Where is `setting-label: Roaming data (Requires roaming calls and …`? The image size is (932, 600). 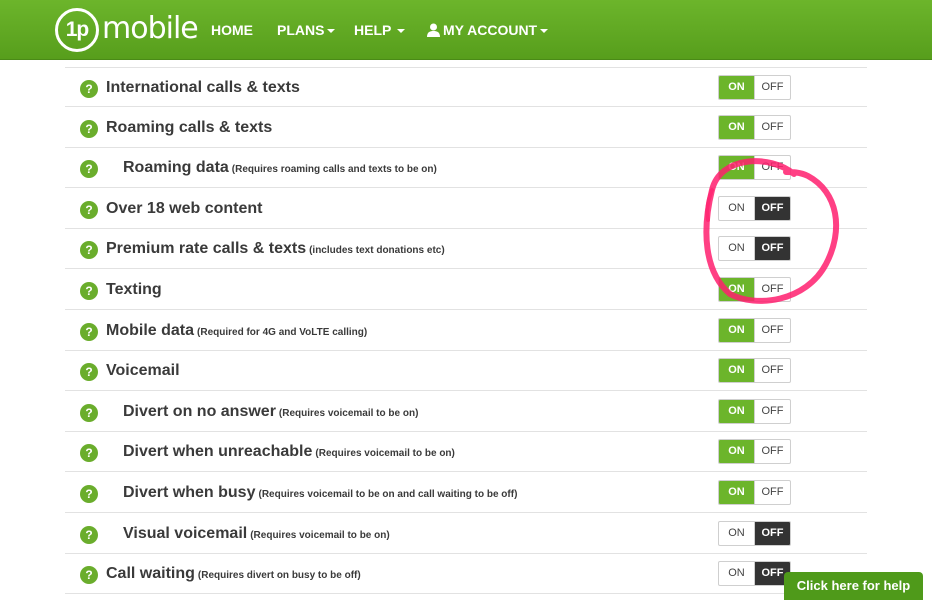
setting-label: Roaming data (Requires roaming calls and … is located at coordinates (280, 169).